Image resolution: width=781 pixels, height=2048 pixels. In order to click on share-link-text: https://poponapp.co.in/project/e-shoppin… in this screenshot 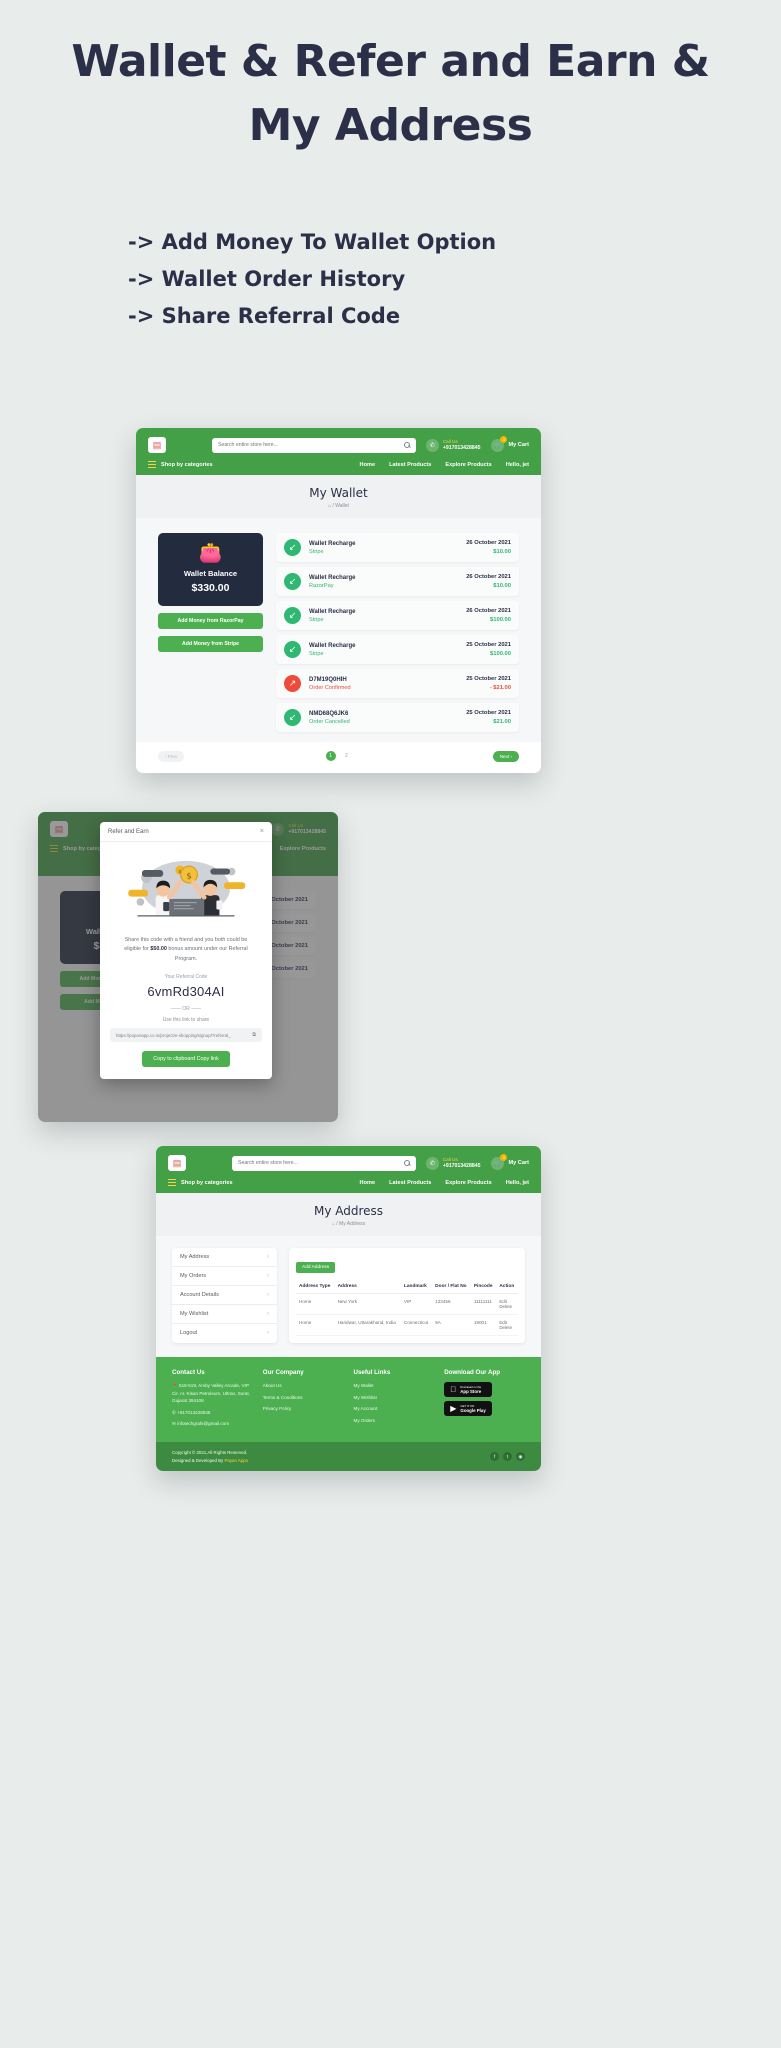, I will do `click(173, 1035)`.